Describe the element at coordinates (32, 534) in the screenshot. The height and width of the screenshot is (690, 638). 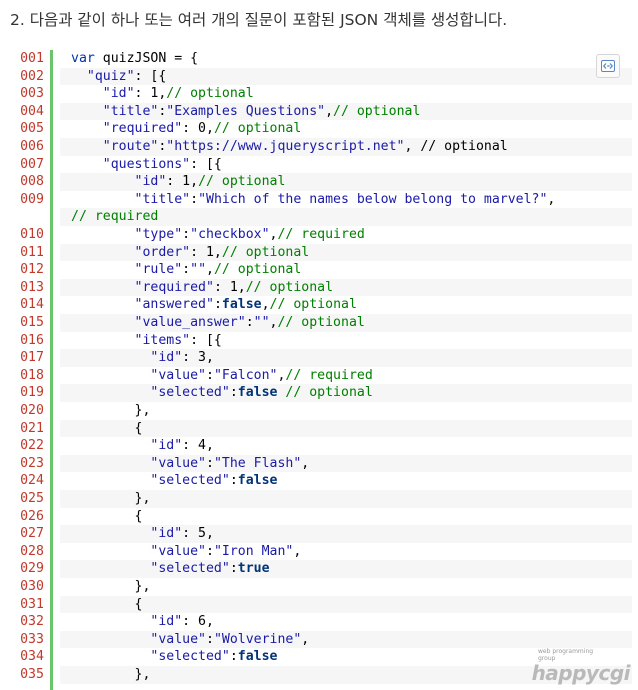
I see `line-number: 027` at that location.